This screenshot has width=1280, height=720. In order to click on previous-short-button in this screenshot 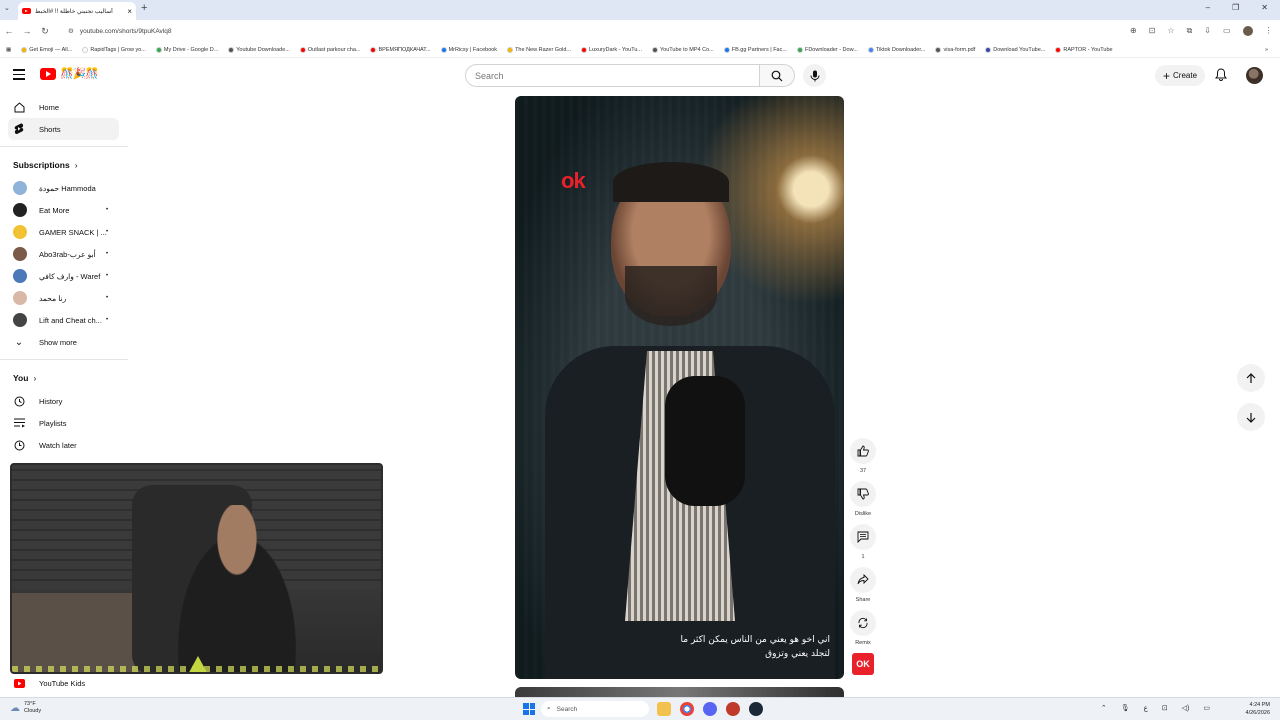, I will do `click(1251, 378)`.